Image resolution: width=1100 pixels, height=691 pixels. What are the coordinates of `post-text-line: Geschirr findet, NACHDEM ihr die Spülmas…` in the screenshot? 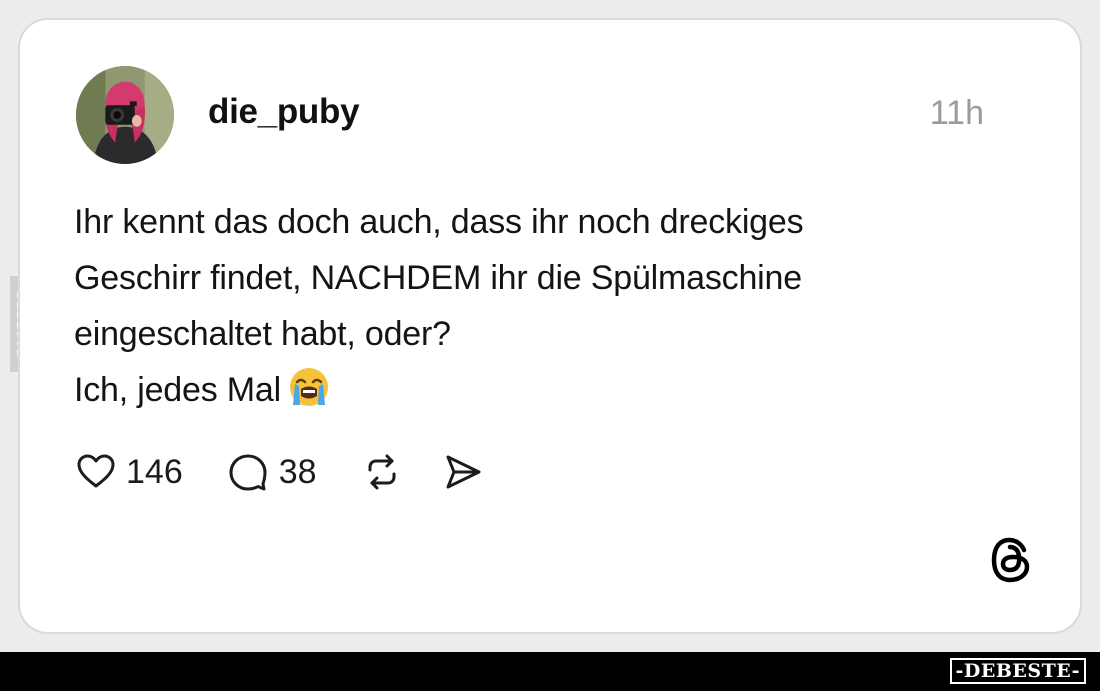 It's located at (438, 278).